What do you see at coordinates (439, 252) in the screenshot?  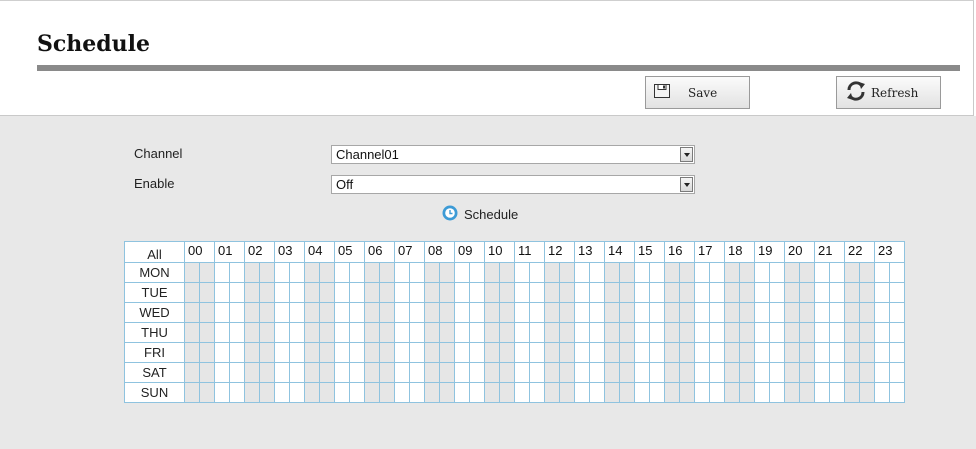 I see `hour-header-08: 08` at bounding box center [439, 252].